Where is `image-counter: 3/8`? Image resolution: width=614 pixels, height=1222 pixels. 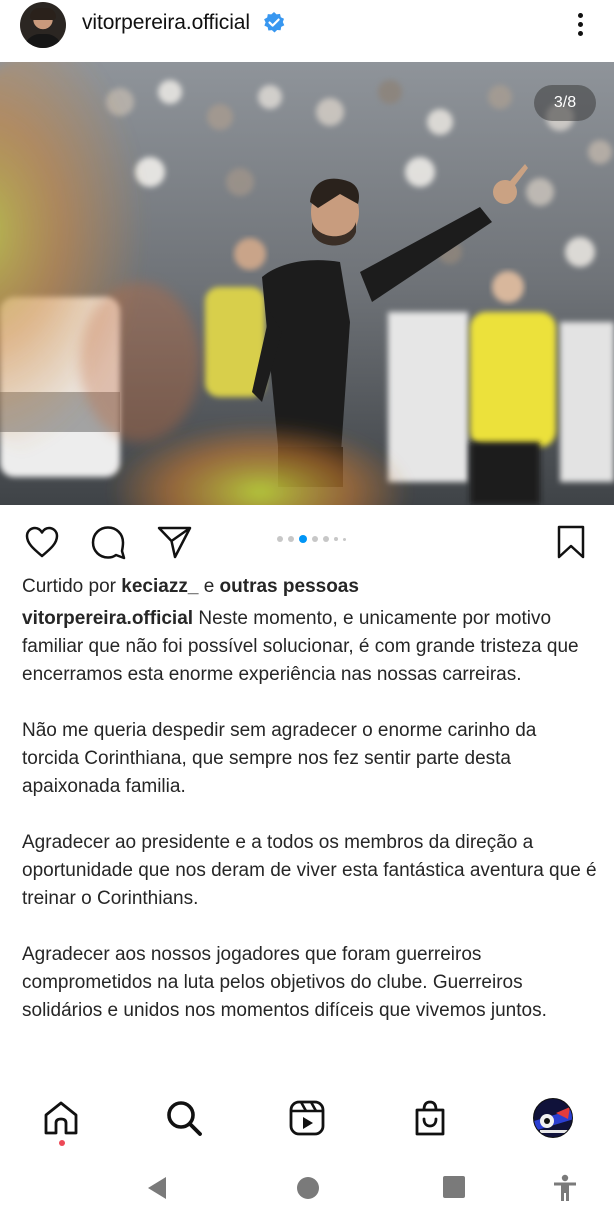
image-counter: 3/8 is located at coordinates (565, 103).